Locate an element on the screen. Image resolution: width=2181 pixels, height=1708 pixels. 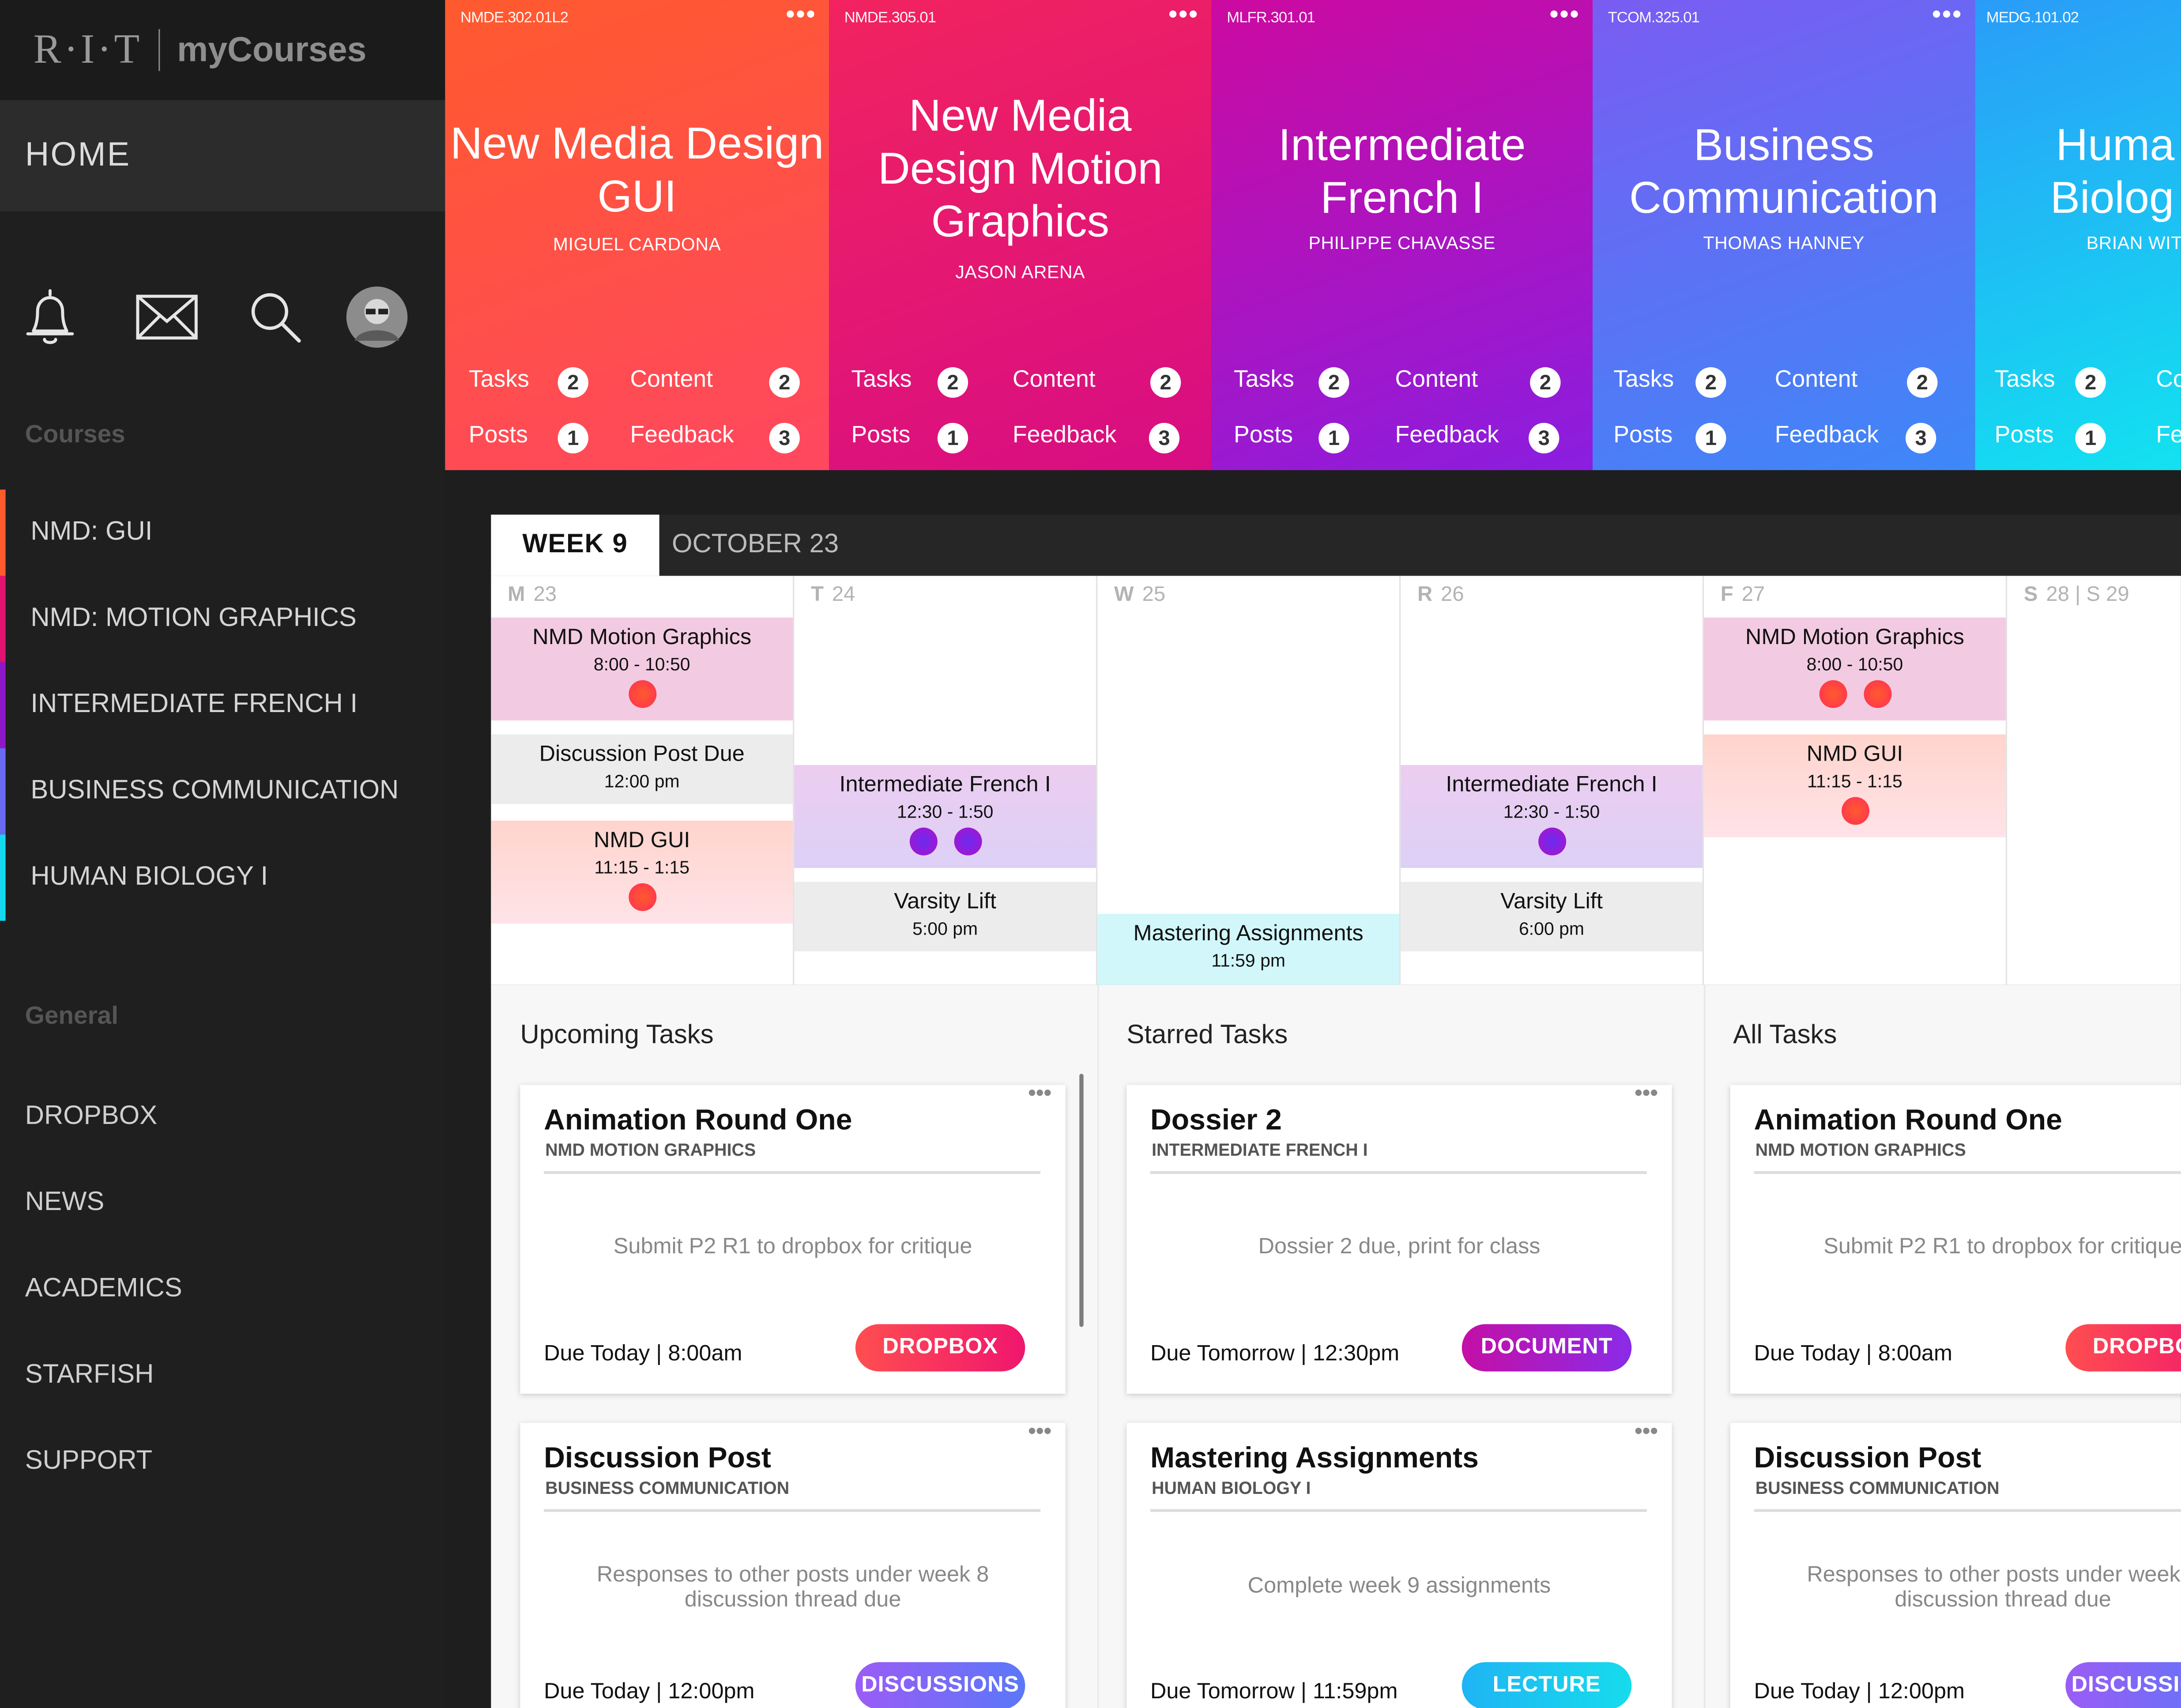
sidebar-item-human-biology: HUMAN BIOLOGY I is located at coordinates (223, 878).